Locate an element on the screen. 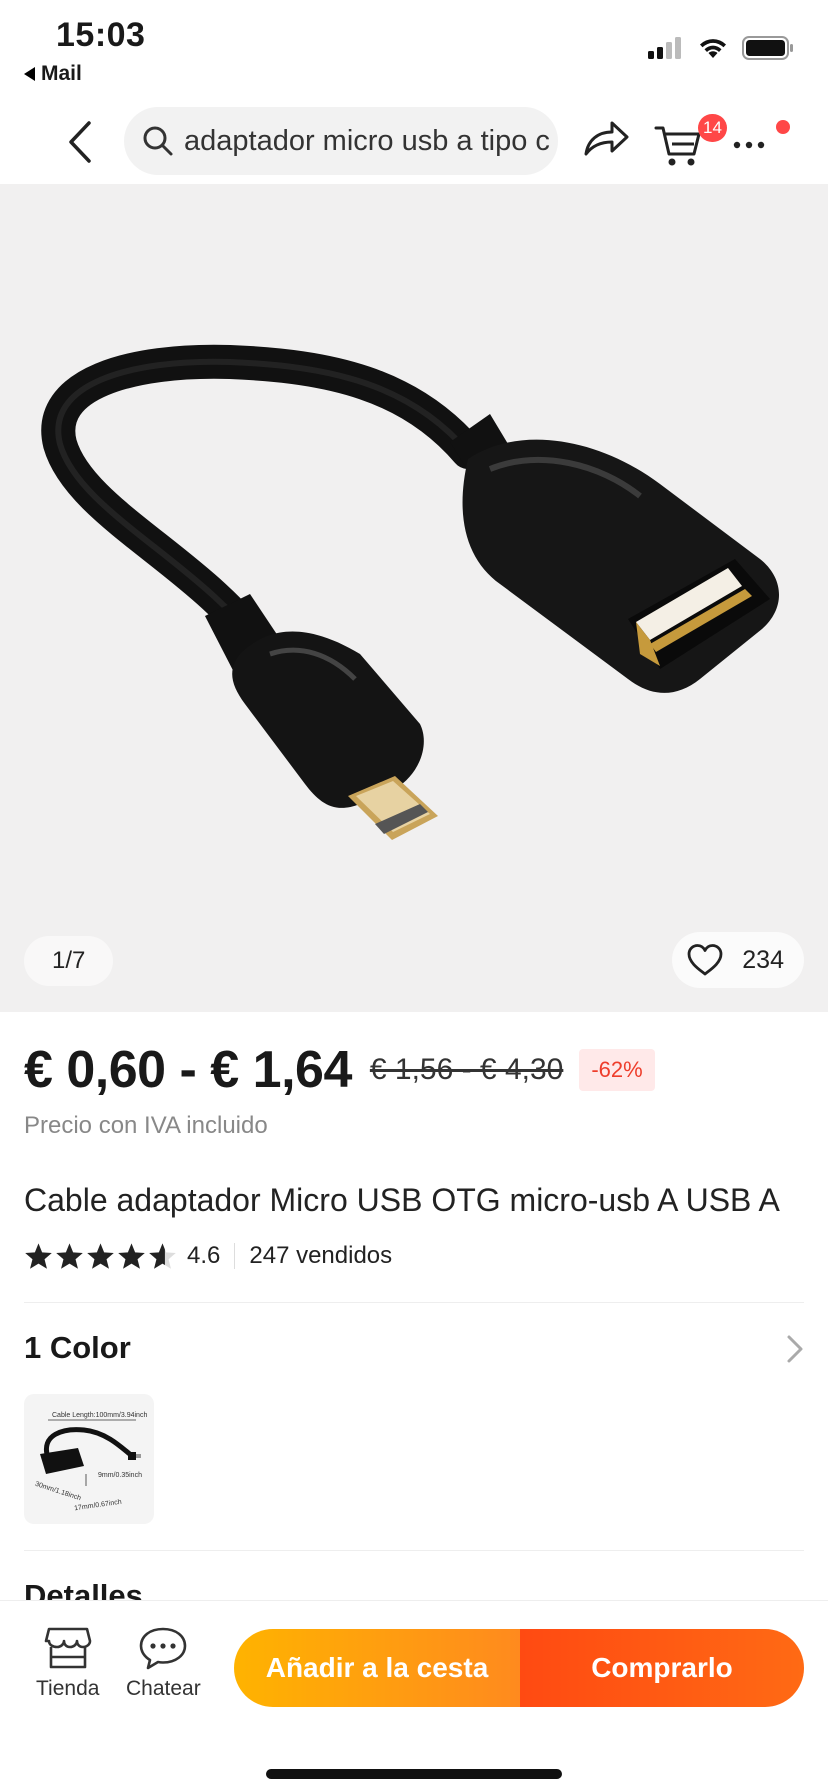 The image size is (828, 1792). status-bar: 15:03 Mail is located at coordinates (414, 50).